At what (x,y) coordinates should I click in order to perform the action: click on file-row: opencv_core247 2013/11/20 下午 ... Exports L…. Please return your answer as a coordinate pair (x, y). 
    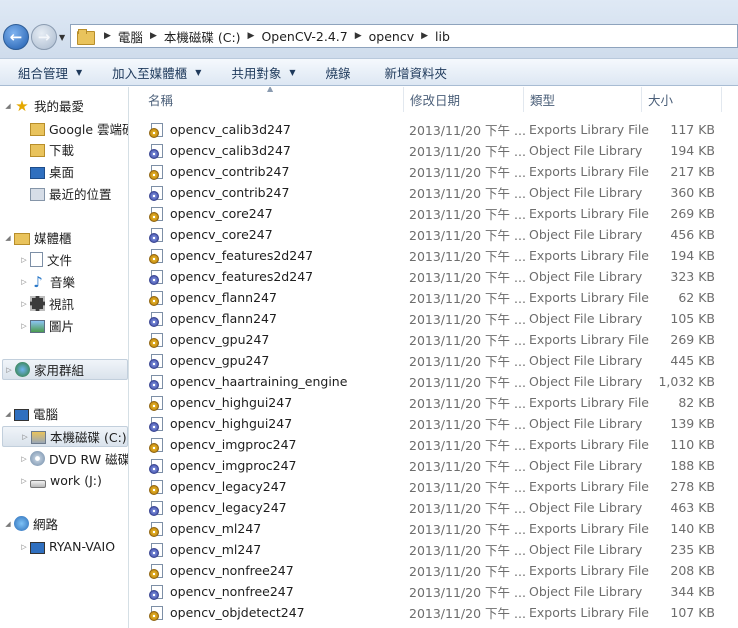
    Looking at the image, I should click on (434, 213).